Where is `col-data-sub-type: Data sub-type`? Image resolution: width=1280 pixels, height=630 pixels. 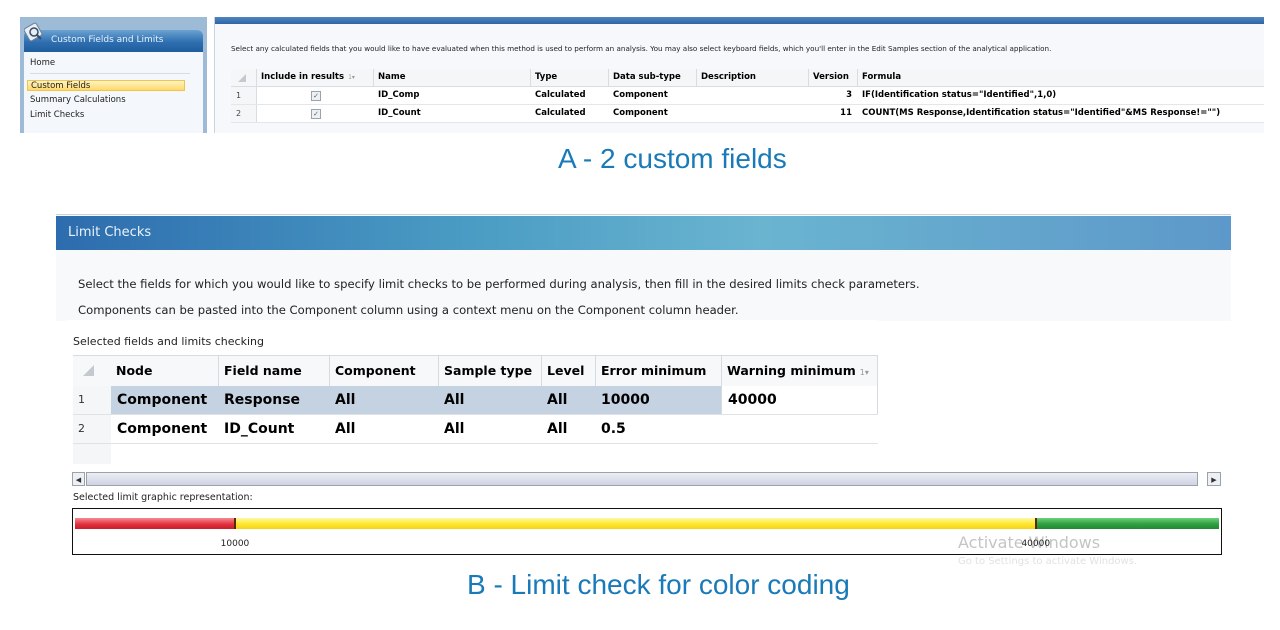
col-data-sub-type: Data sub-type is located at coordinates (653, 77).